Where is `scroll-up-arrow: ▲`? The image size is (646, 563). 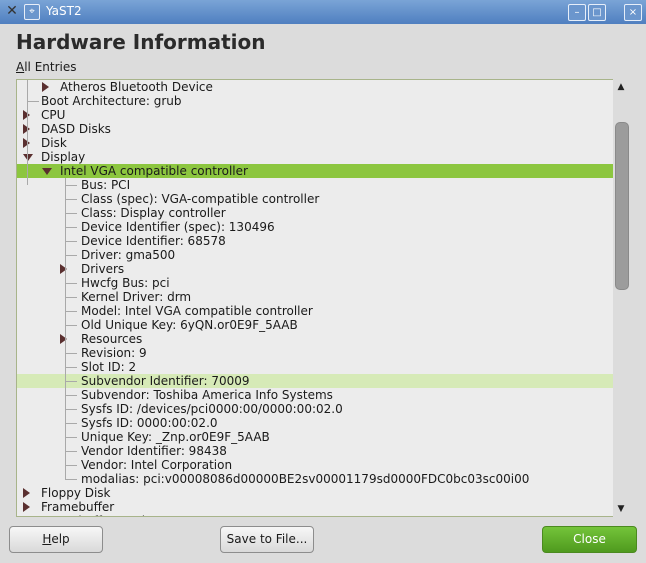 scroll-up-arrow: ▲ is located at coordinates (621, 87).